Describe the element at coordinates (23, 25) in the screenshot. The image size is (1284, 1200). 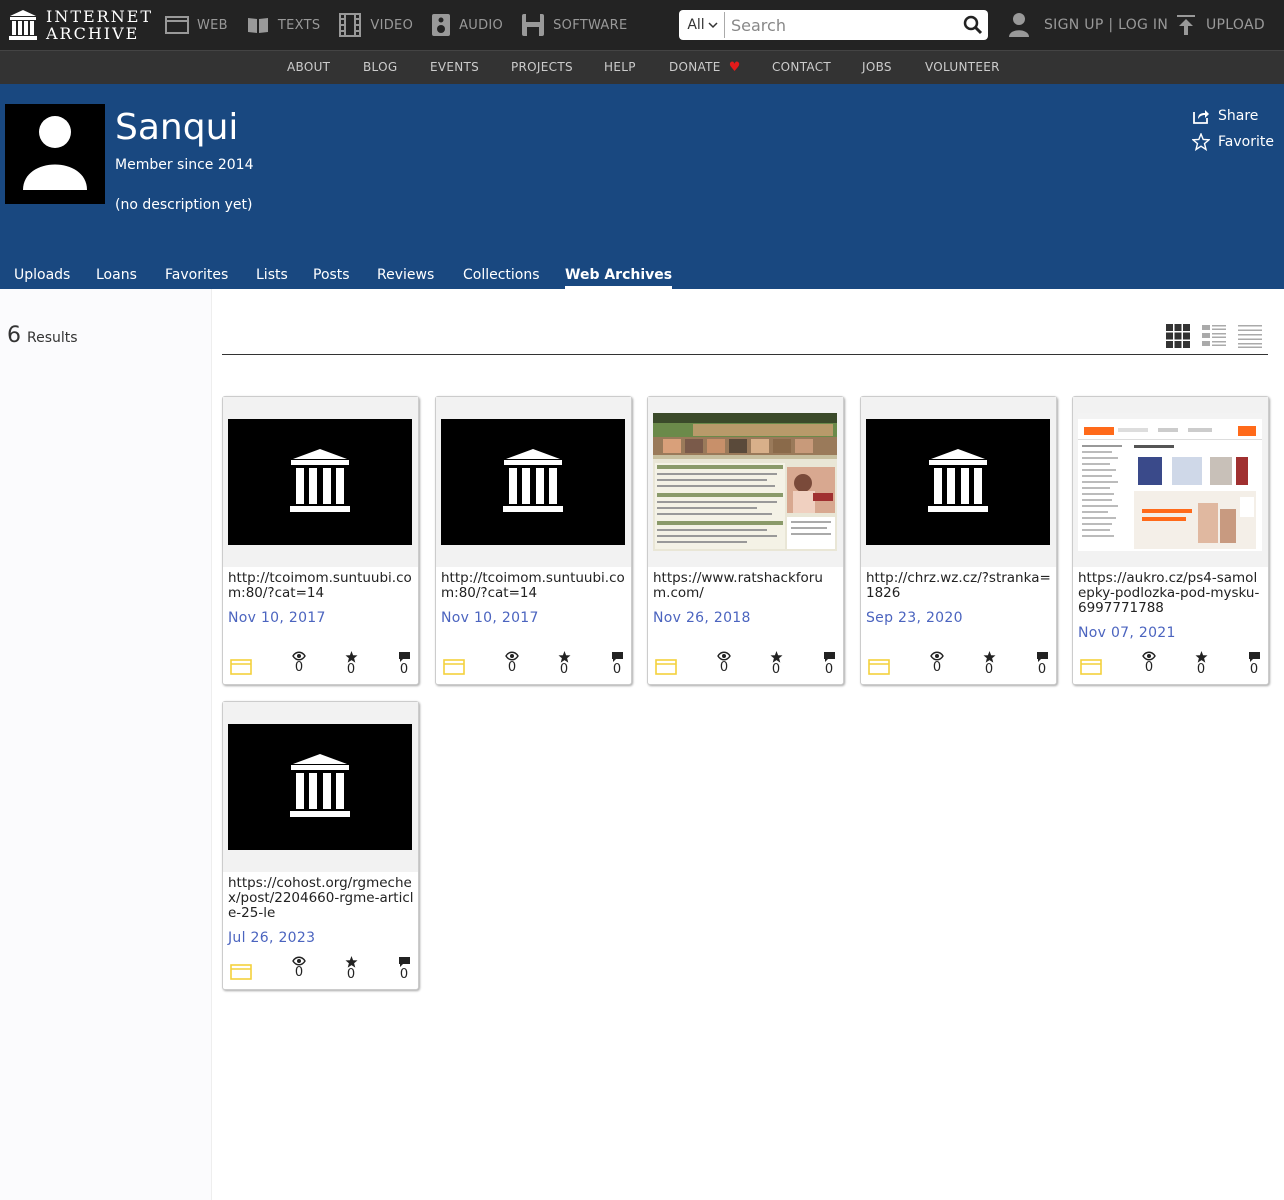
I see `archive-building-icon` at that location.